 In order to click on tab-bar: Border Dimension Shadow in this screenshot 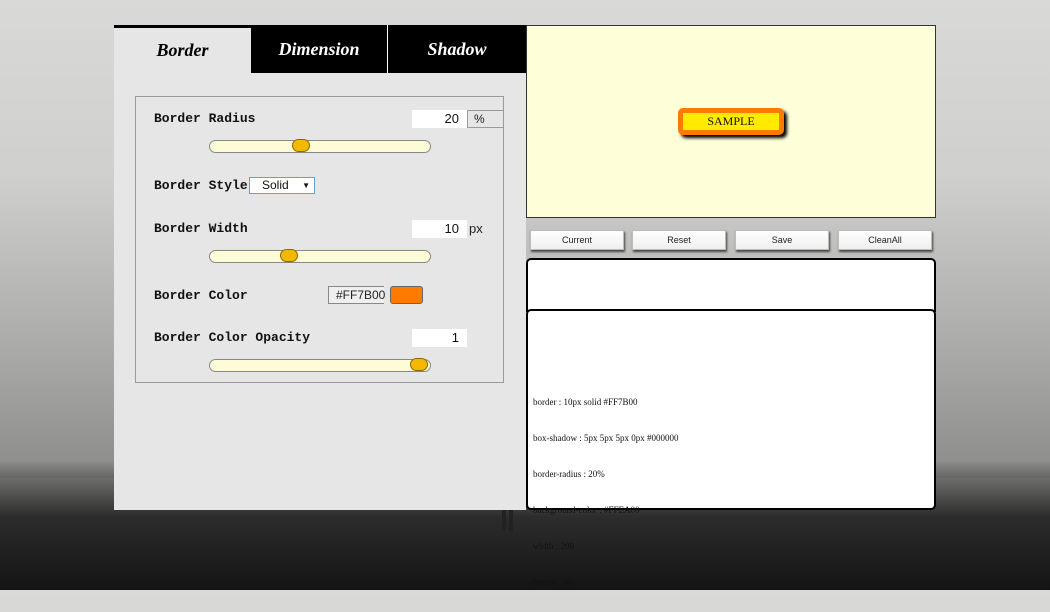, I will do `click(320, 49)`.